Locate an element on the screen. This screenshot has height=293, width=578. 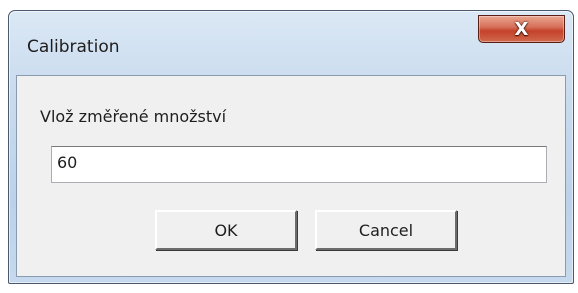
window-title: Calibration is located at coordinates (73, 47).